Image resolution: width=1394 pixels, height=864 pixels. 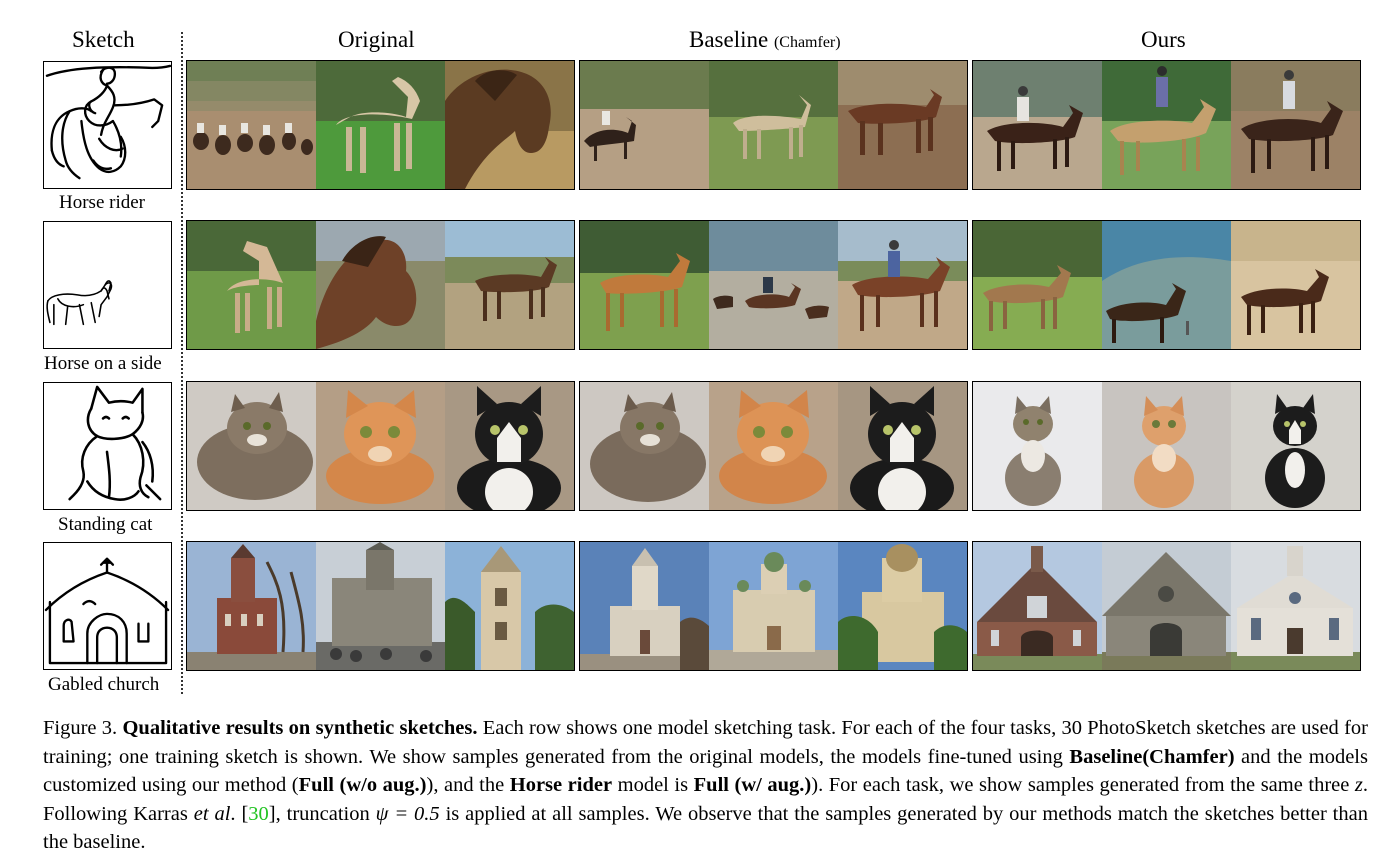 What do you see at coordinates (102, 202) in the screenshot?
I see `row-label-horse-rider: Horse rider` at bounding box center [102, 202].